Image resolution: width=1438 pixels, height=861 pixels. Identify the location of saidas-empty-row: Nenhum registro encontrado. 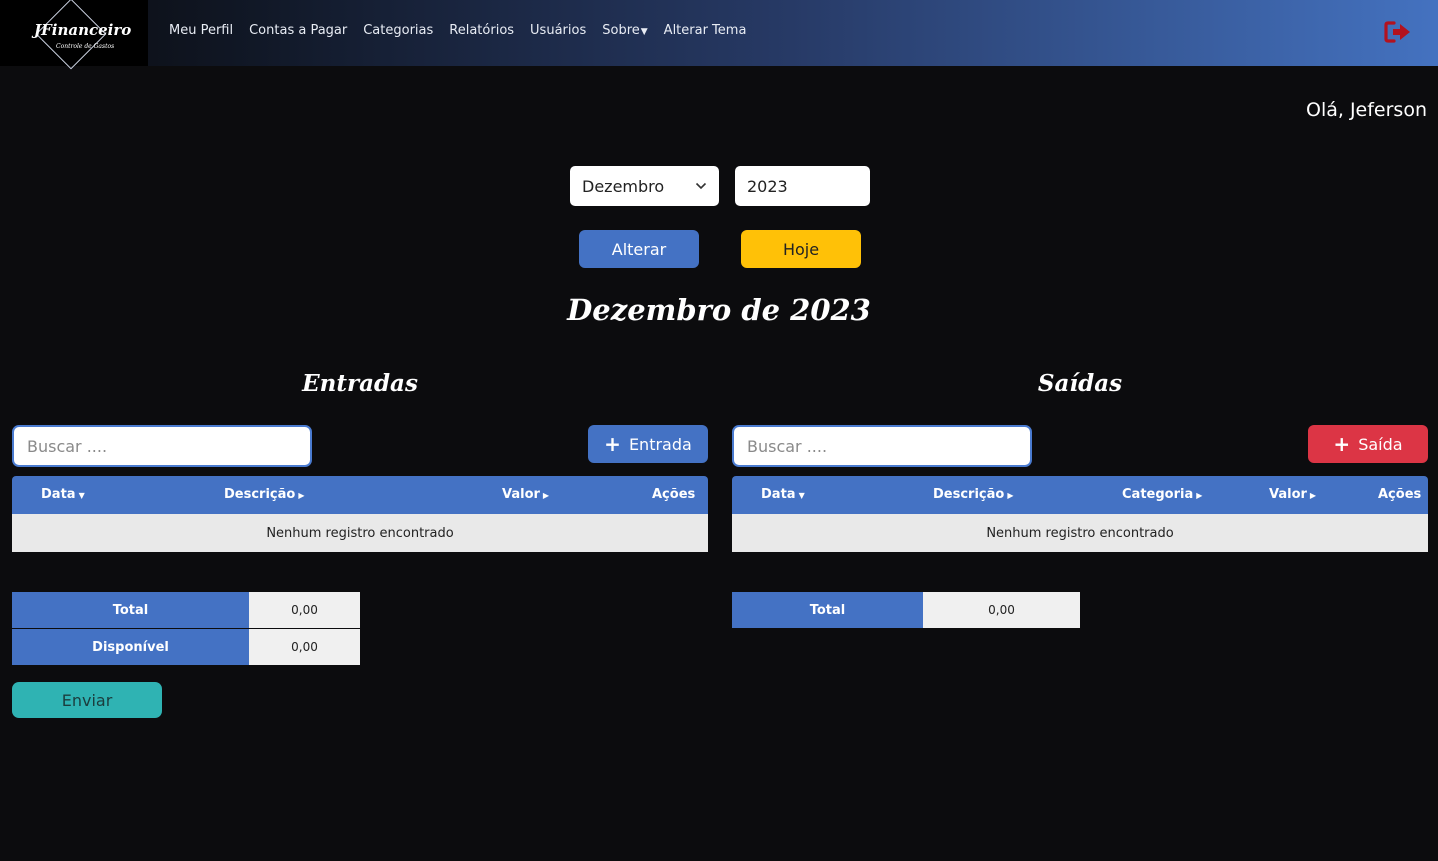
(1080, 533).